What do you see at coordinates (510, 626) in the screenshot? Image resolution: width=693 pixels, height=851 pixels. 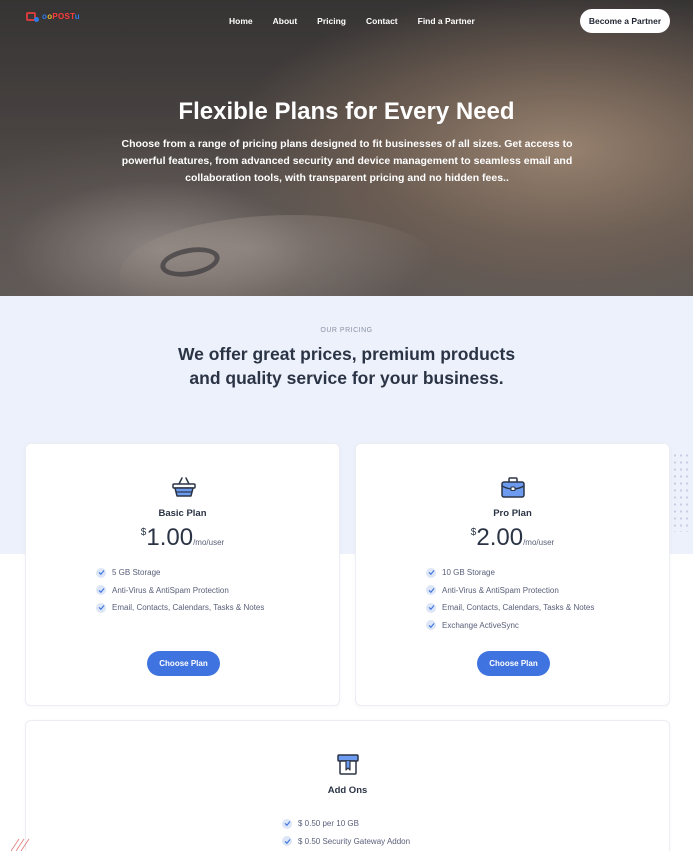 I see `list-item: Exchange ActiveSync` at bounding box center [510, 626].